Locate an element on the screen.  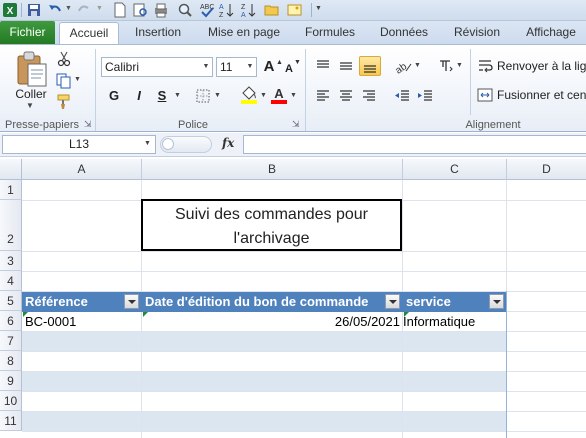
tab-view: Affichage is located at coordinates (551, 32).